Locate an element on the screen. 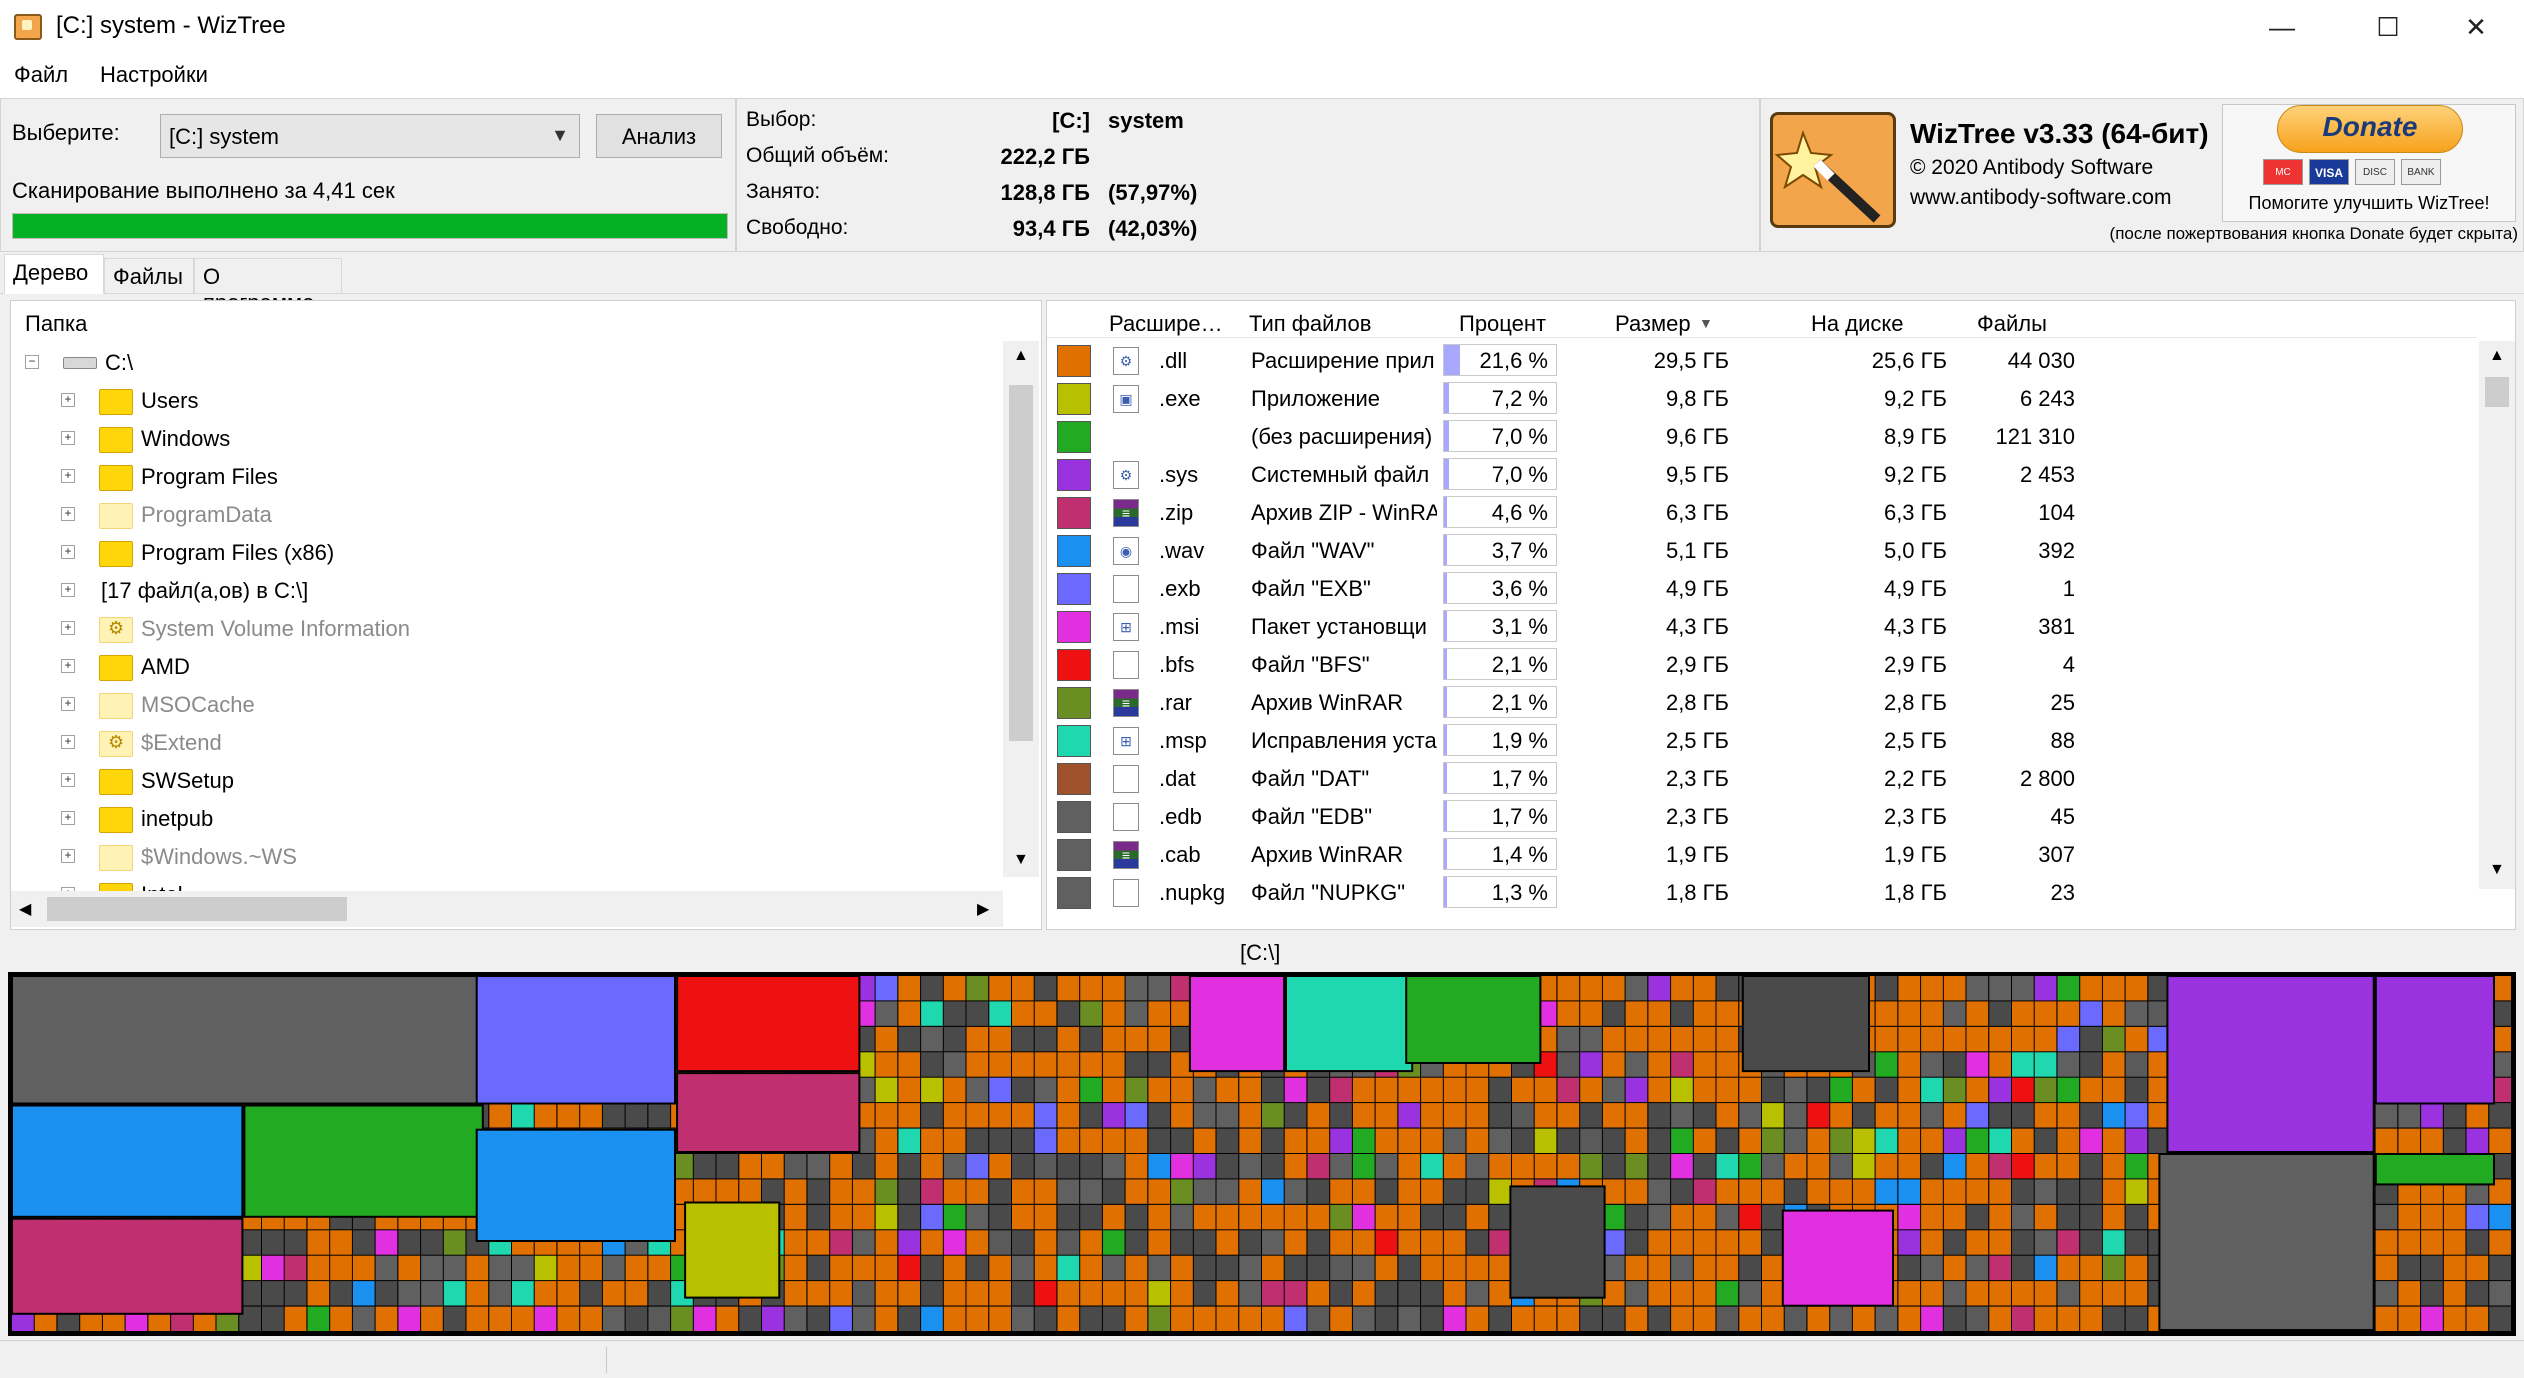 This screenshot has width=2524, height=1378. tree-header-folder: Папка is located at coordinates (56, 324).